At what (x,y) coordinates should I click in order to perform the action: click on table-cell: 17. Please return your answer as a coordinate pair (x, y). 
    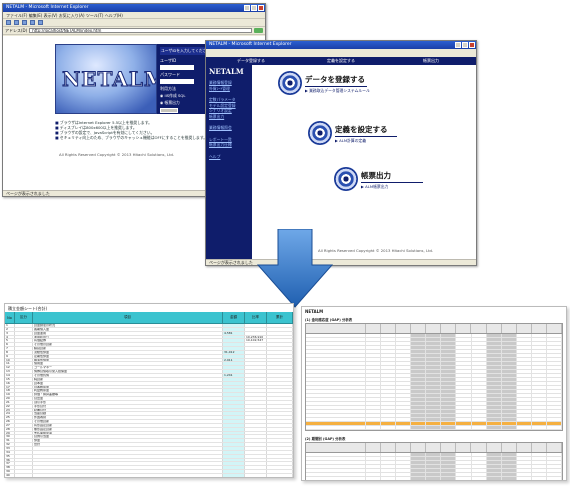
    Looking at the image, I should click on (10, 387).